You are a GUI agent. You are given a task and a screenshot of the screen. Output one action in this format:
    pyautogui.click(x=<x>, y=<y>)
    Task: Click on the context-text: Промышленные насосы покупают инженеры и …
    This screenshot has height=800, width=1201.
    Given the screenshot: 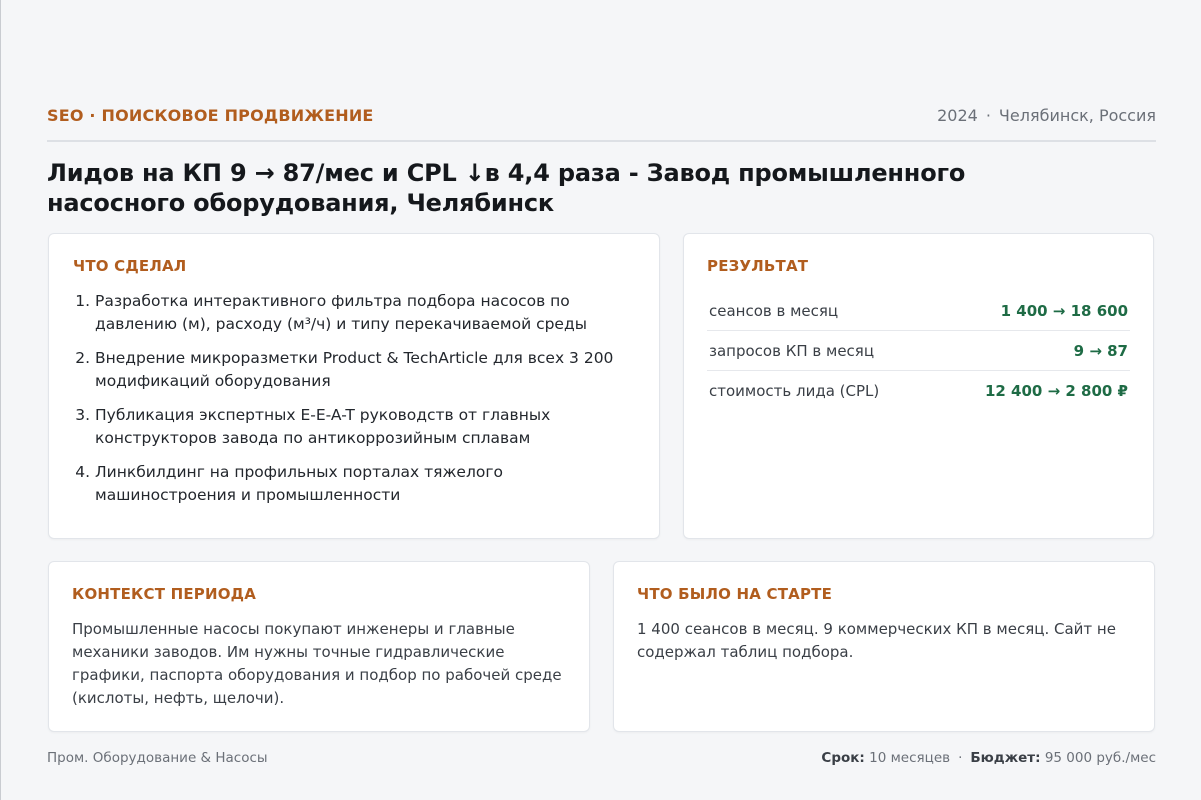 What is the action you would take?
    pyautogui.click(x=317, y=663)
    